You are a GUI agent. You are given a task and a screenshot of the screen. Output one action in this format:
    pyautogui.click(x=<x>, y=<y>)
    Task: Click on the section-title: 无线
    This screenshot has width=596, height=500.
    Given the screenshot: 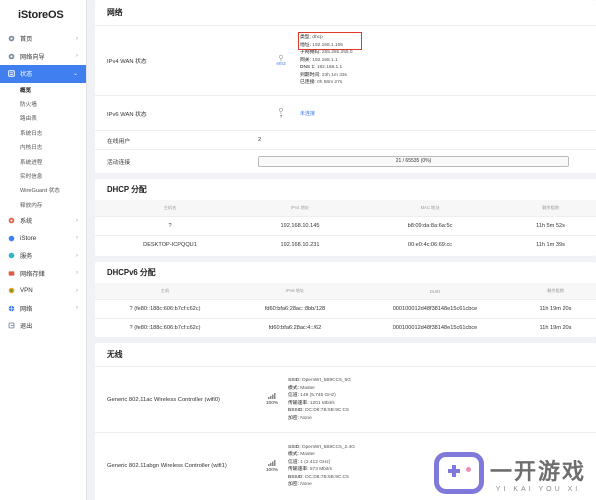 What is the action you would take?
    pyautogui.click(x=345, y=355)
    